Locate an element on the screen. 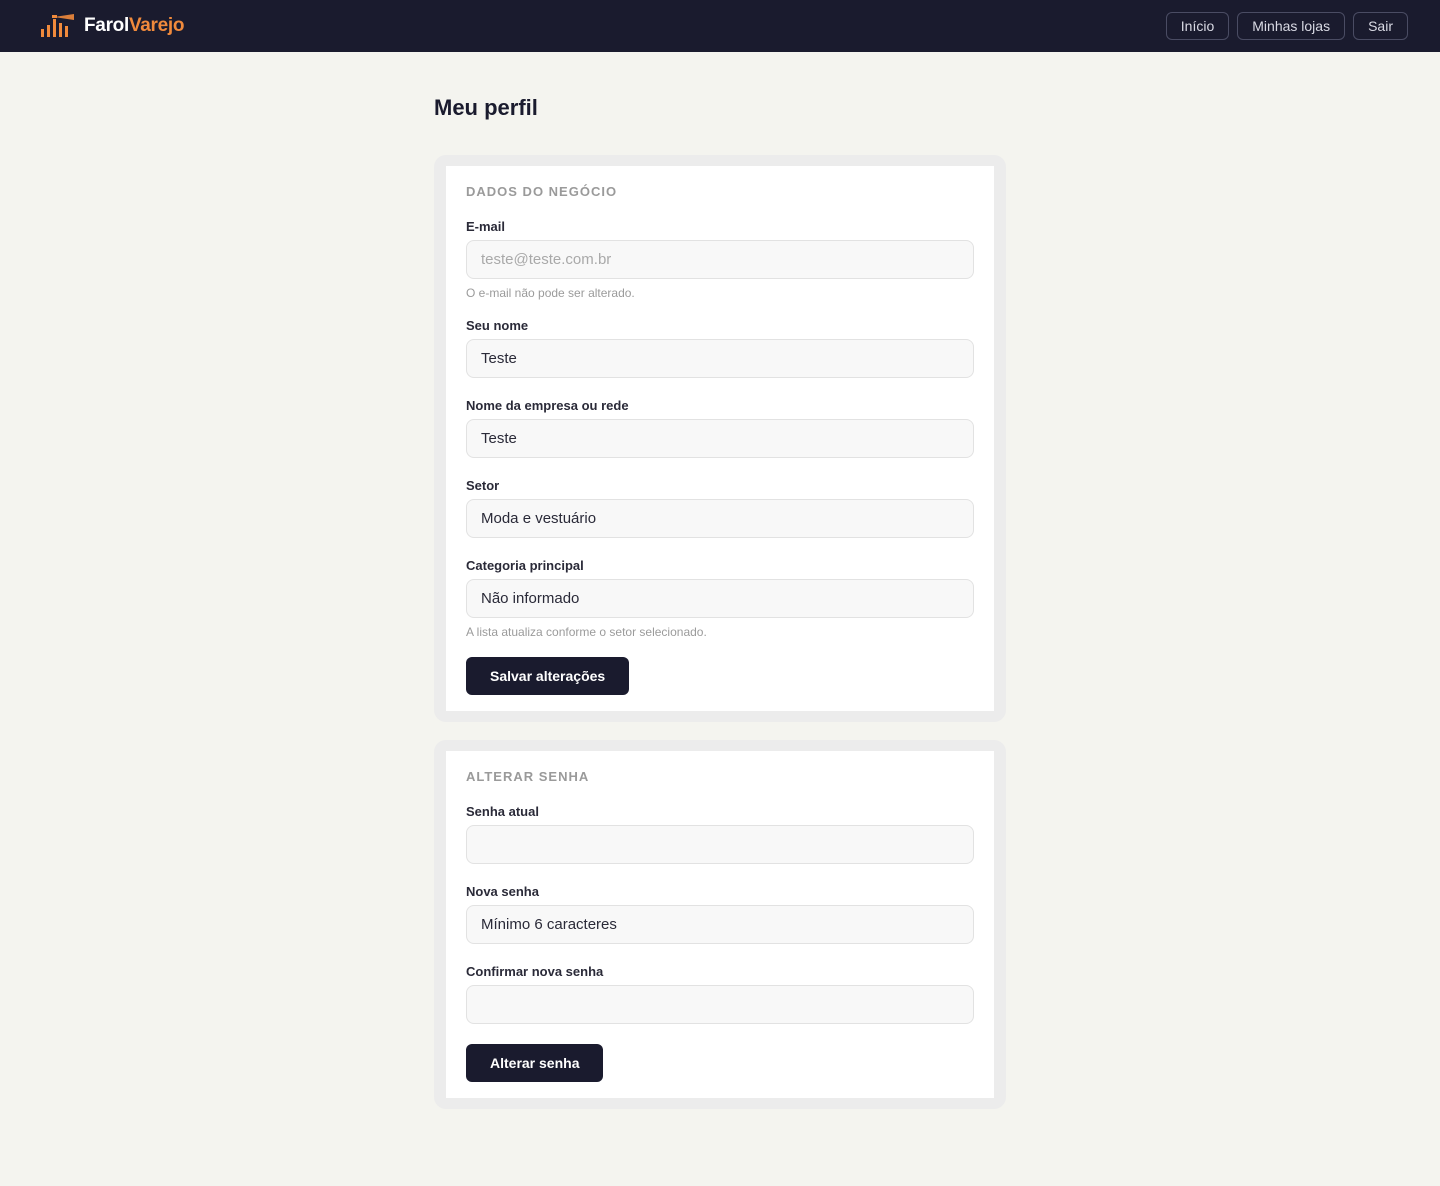 The height and width of the screenshot is (1186, 1440). company-input: Teste is located at coordinates (720, 438).